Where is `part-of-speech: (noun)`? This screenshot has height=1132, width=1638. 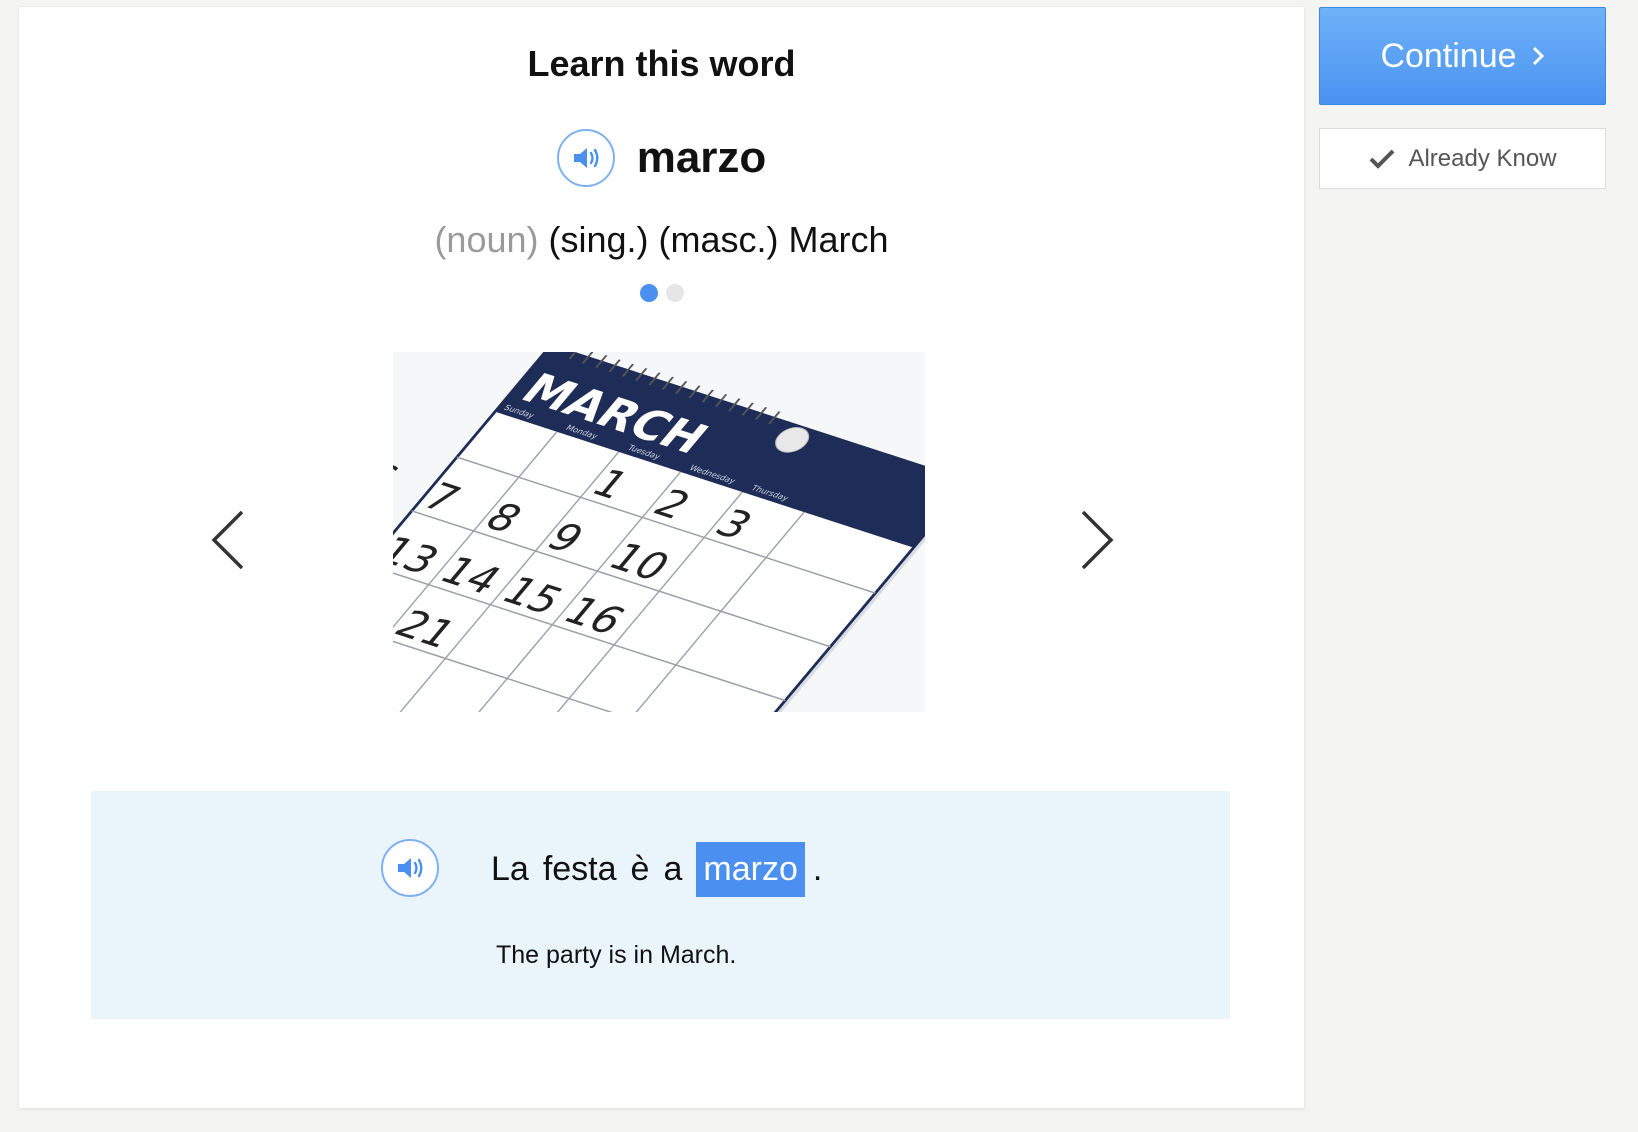 part-of-speech: (noun) is located at coordinates (486, 239).